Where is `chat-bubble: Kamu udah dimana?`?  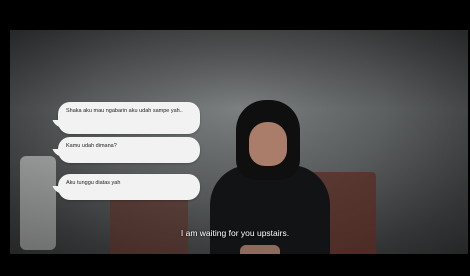
chat-bubble: Kamu udah dimana? is located at coordinates (129, 150).